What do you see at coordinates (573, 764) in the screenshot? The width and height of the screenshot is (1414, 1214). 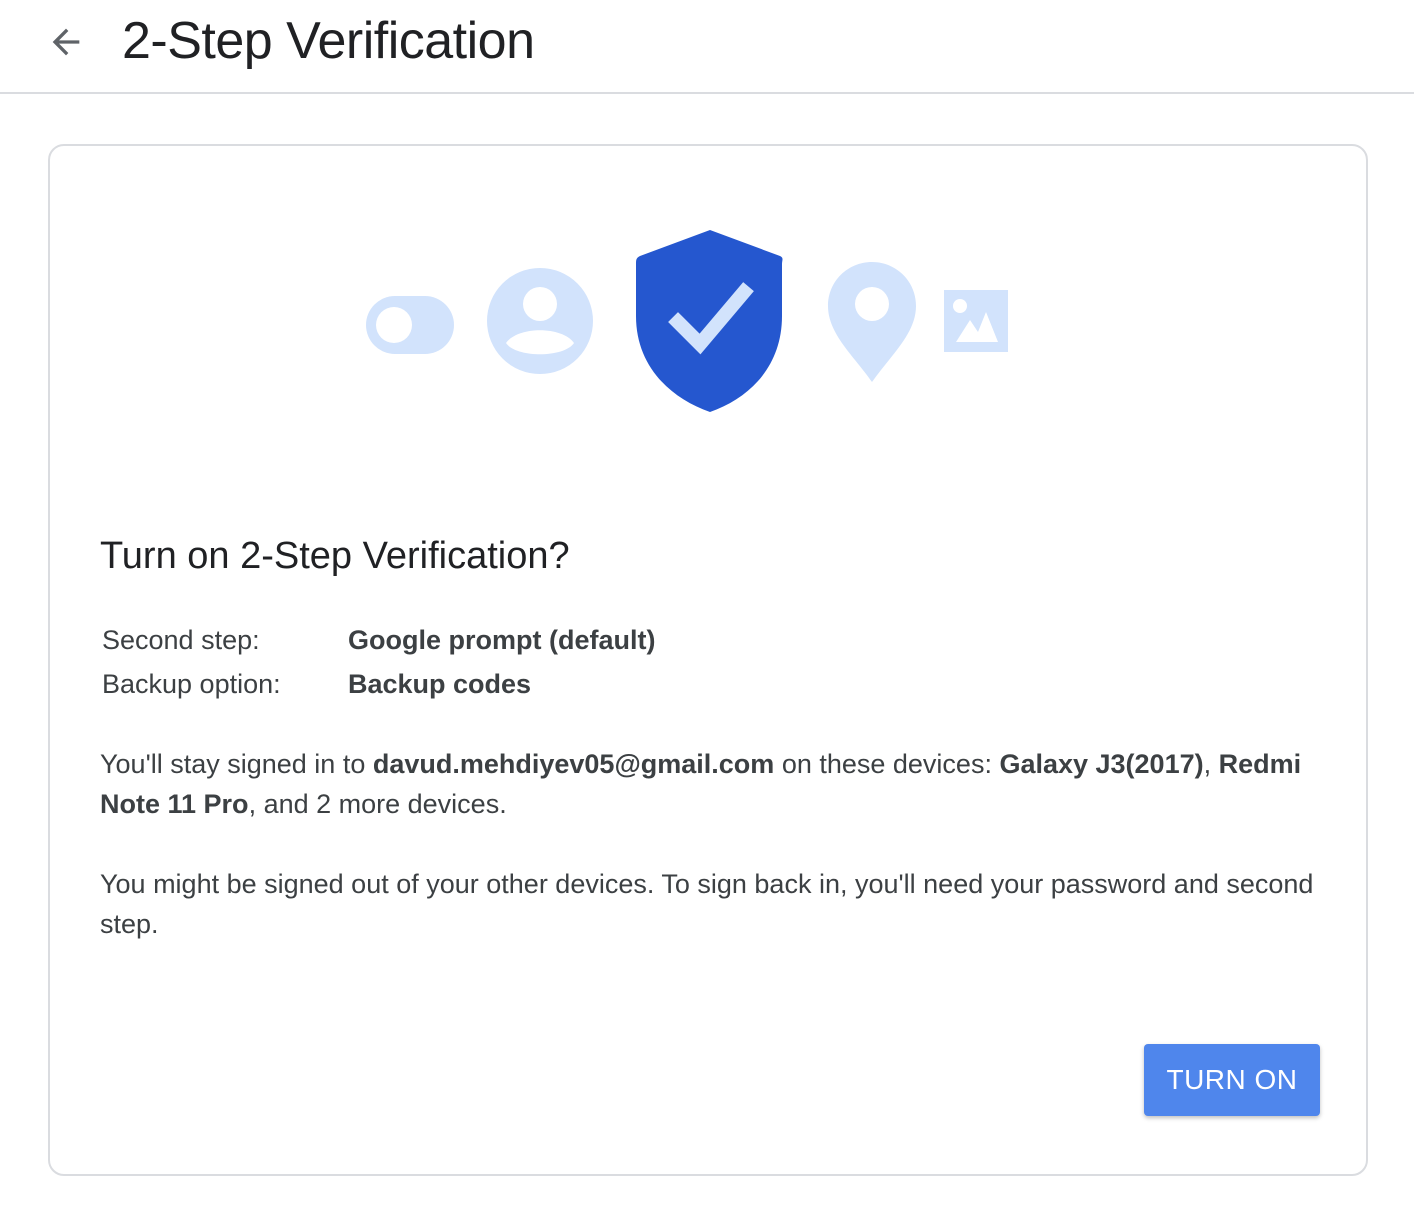 I see `account-email: davud.mehdiyev05@gmail.com` at bounding box center [573, 764].